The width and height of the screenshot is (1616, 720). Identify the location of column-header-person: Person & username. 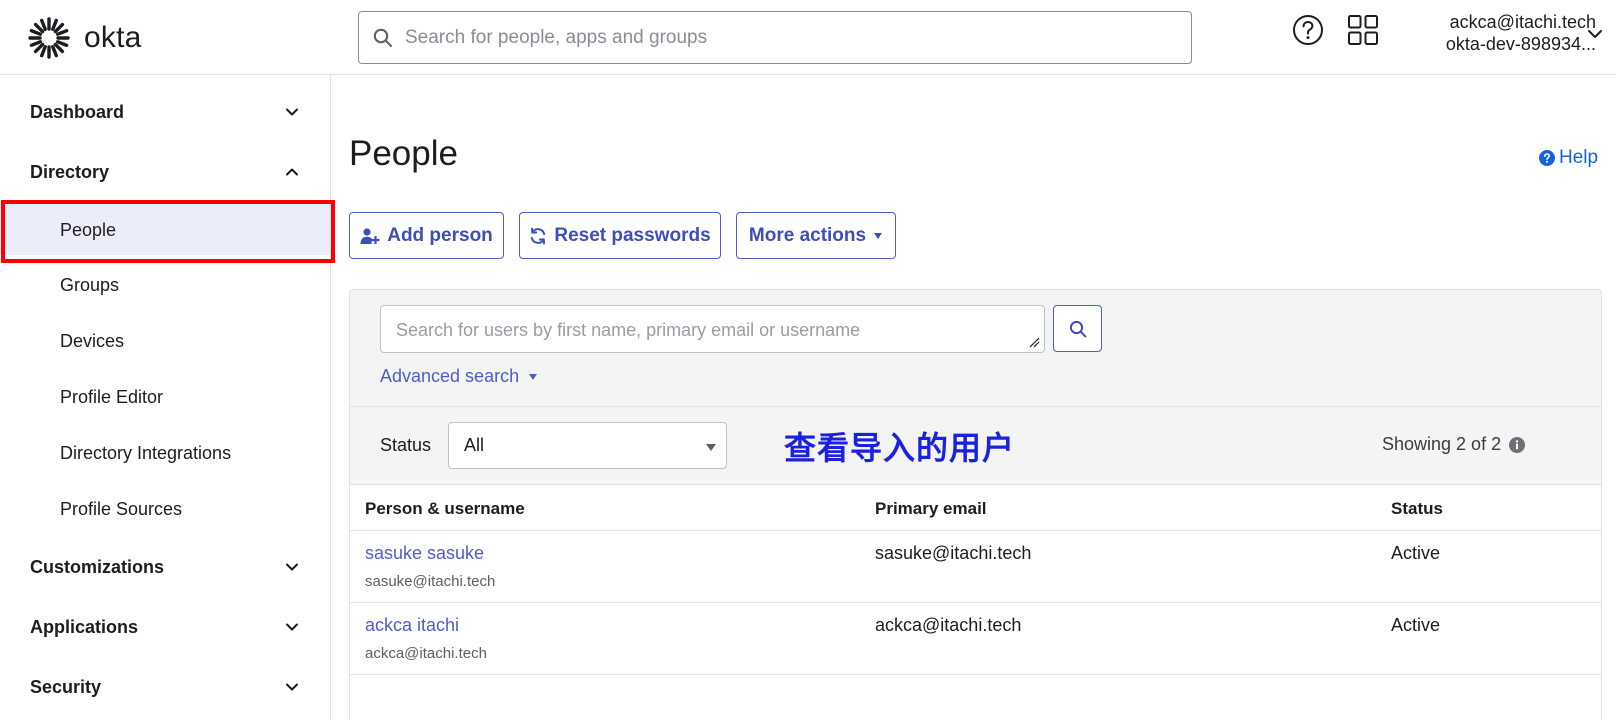
(445, 509).